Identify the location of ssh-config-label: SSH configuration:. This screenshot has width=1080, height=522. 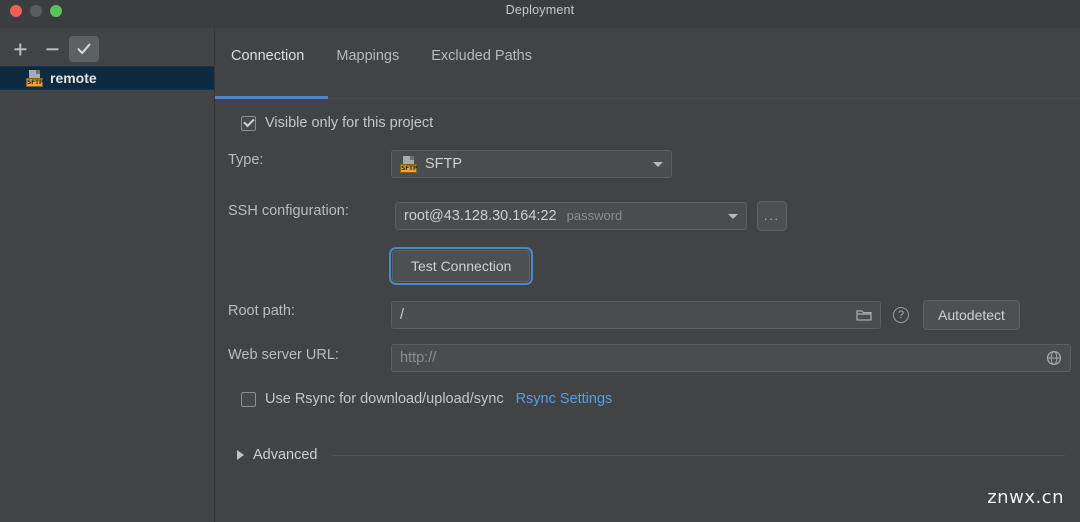
(288, 211).